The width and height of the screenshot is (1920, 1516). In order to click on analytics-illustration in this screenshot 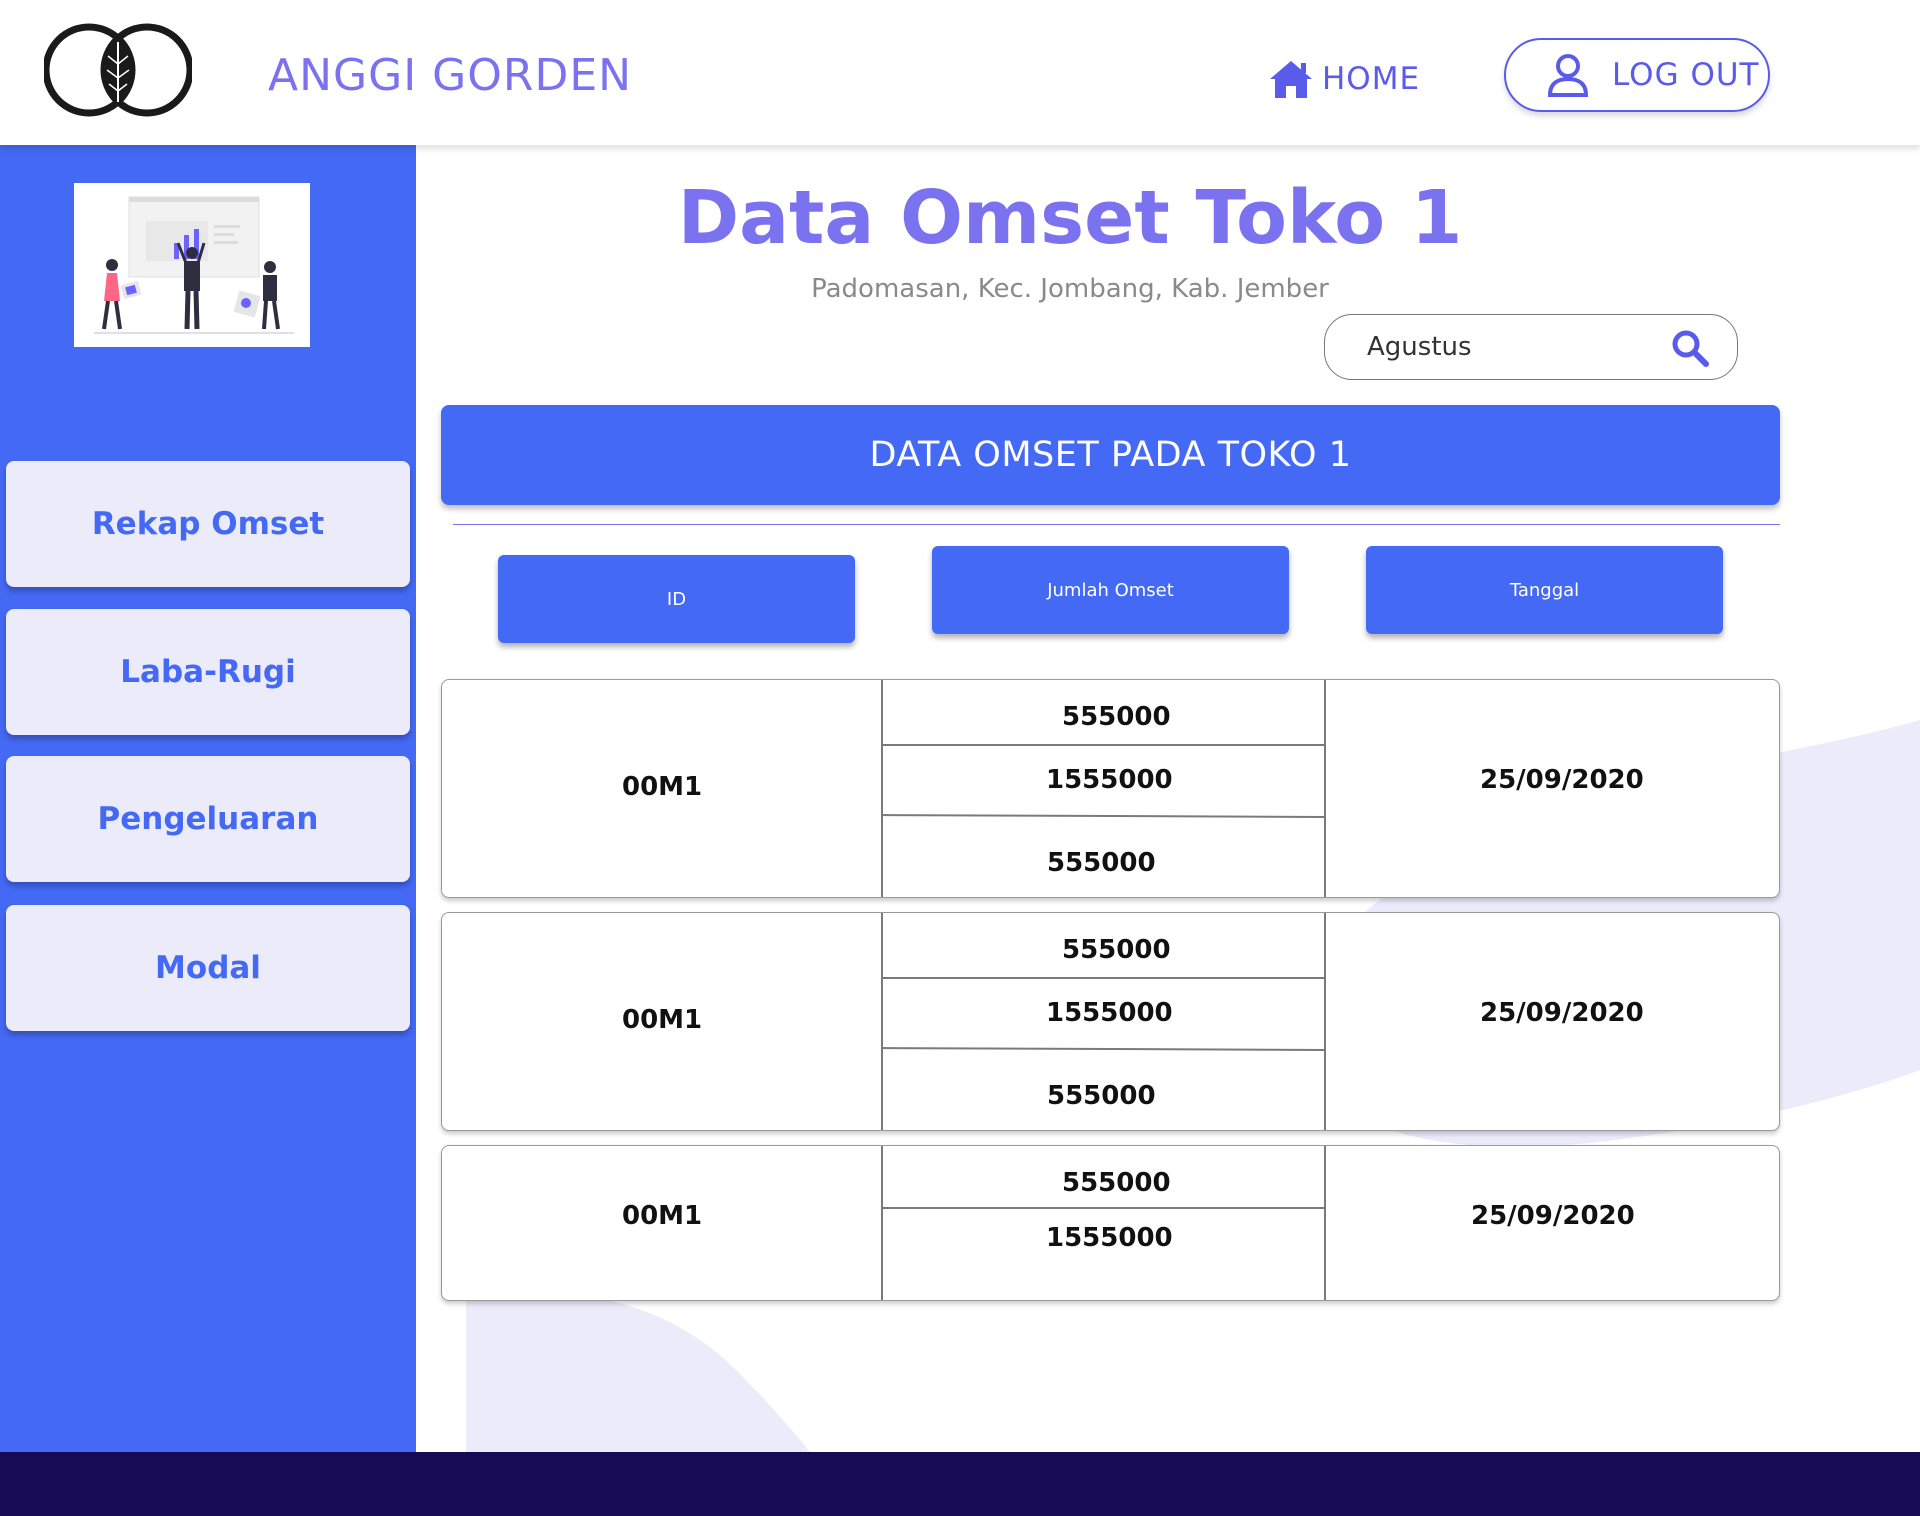, I will do `click(192, 265)`.